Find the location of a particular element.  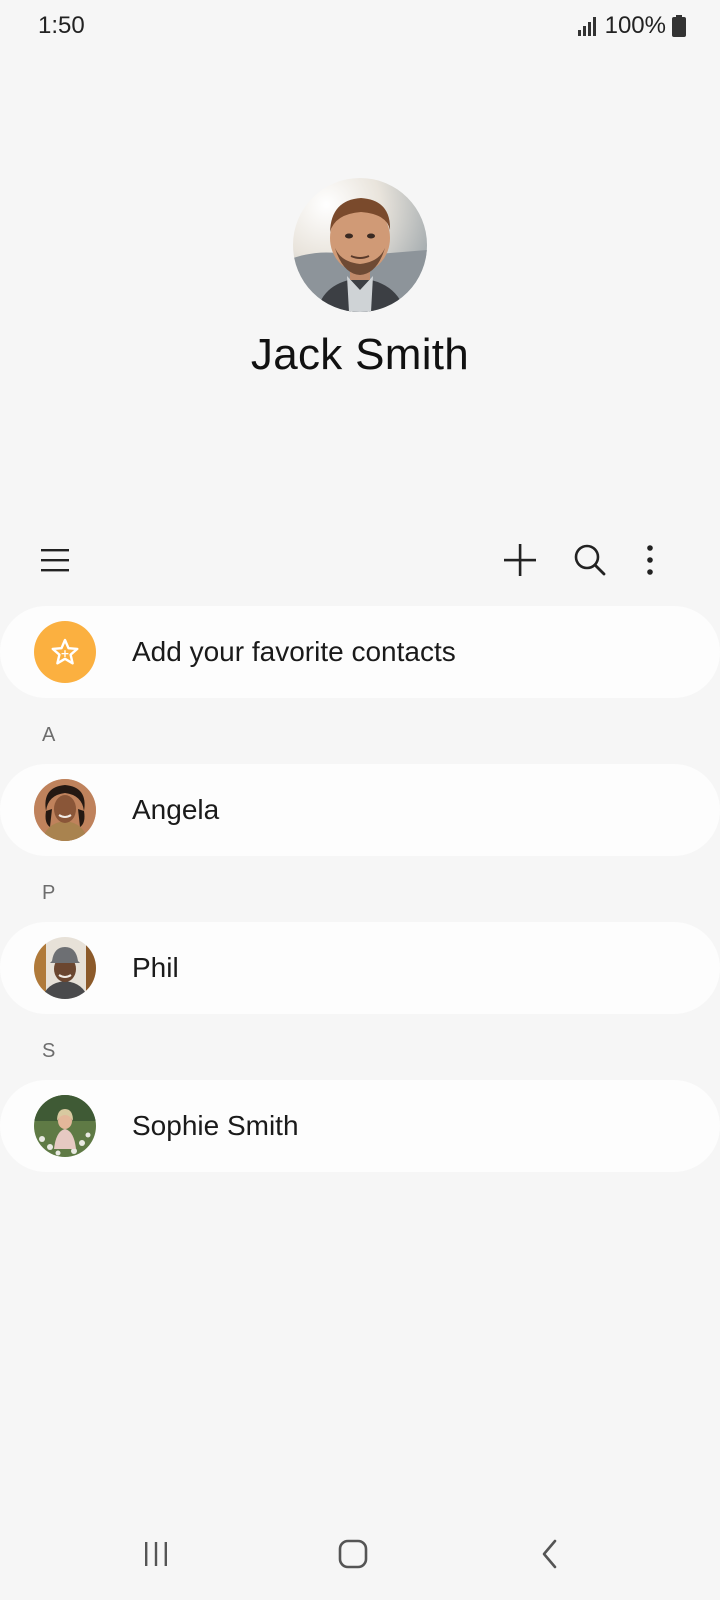

profile-name: Jack Smith is located at coordinates (360, 355).